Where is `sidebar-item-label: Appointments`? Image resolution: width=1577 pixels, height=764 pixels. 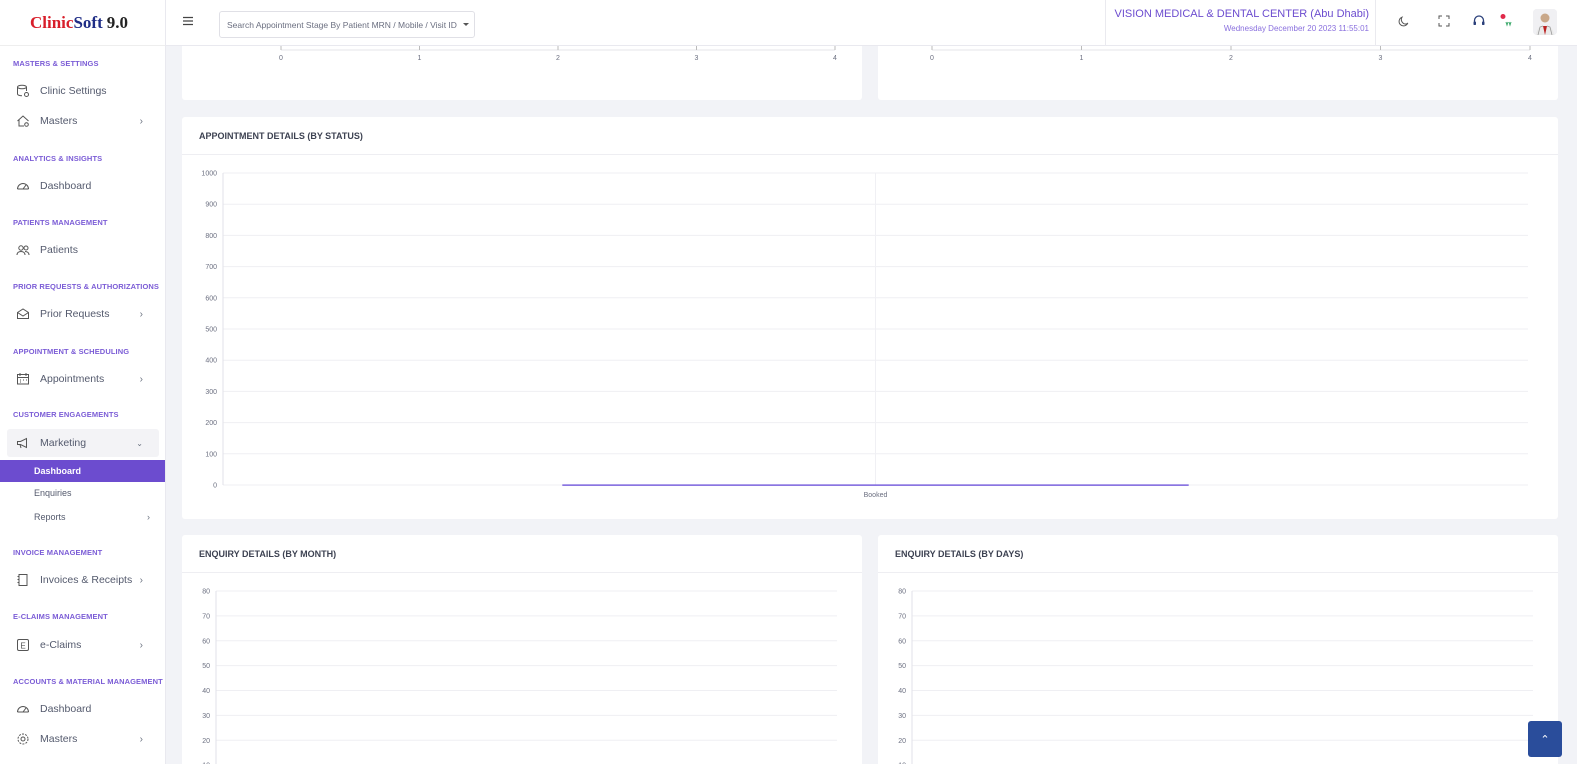 sidebar-item-label: Appointments is located at coordinates (72, 379).